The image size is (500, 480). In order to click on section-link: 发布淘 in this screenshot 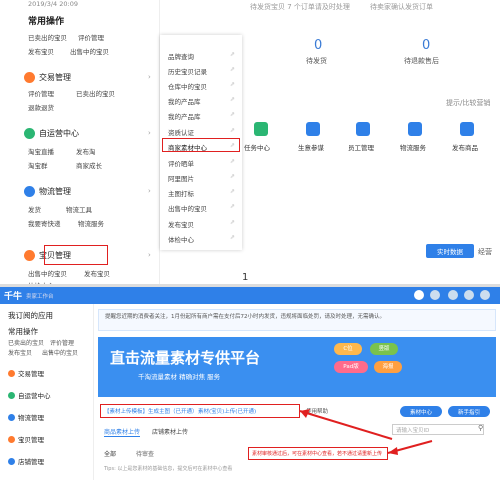, I will do `click(86, 151)`.